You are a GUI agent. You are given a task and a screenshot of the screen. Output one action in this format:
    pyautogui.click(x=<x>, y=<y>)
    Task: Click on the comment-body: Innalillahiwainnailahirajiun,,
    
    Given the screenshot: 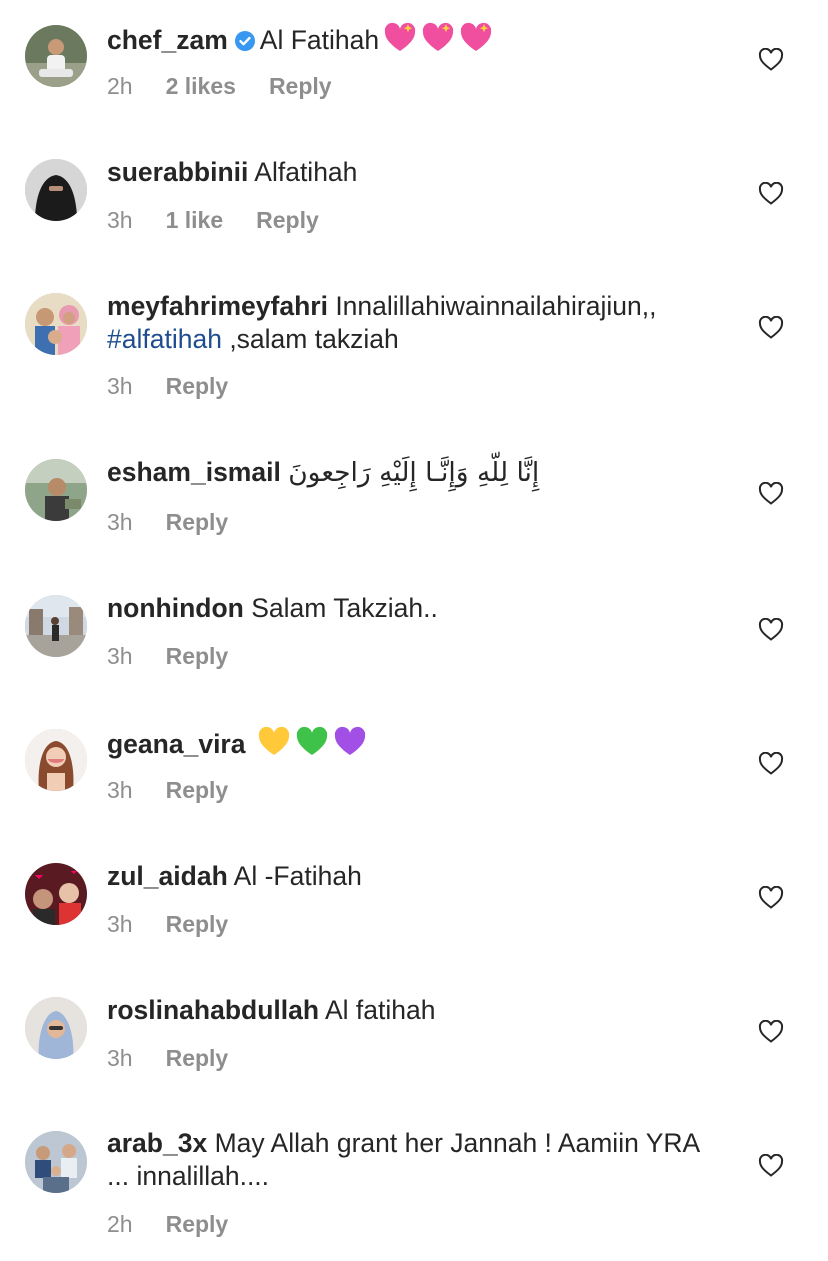 What is the action you would take?
    pyautogui.click(x=496, y=306)
    